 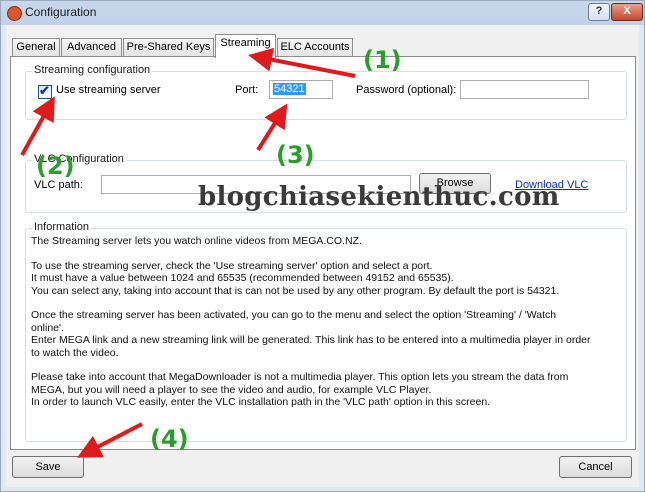 I want to click on arrow-to-save, so click(x=110, y=440).